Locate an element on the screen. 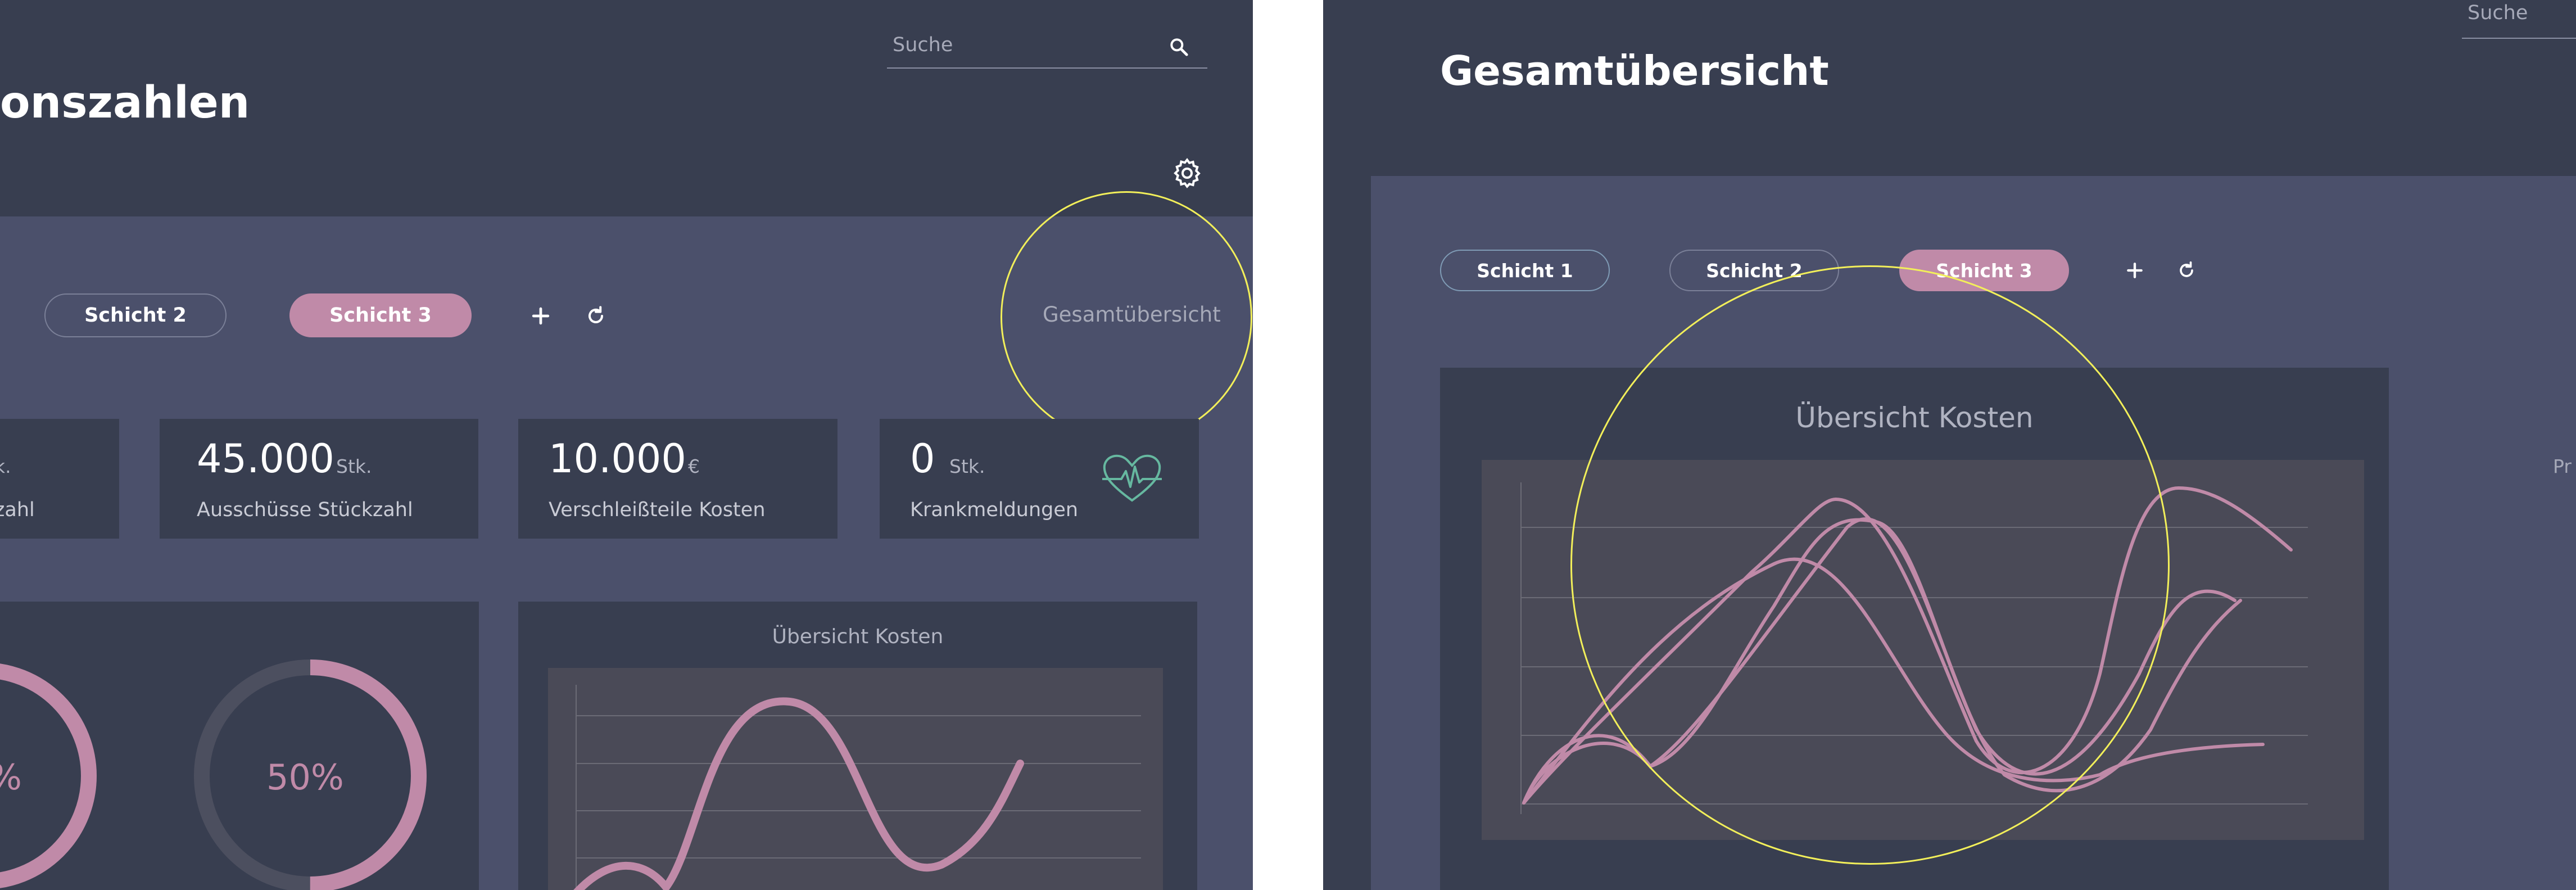 Image resolution: width=2576 pixels, height=890 pixels. cost-line-chart is located at coordinates (855, 779).